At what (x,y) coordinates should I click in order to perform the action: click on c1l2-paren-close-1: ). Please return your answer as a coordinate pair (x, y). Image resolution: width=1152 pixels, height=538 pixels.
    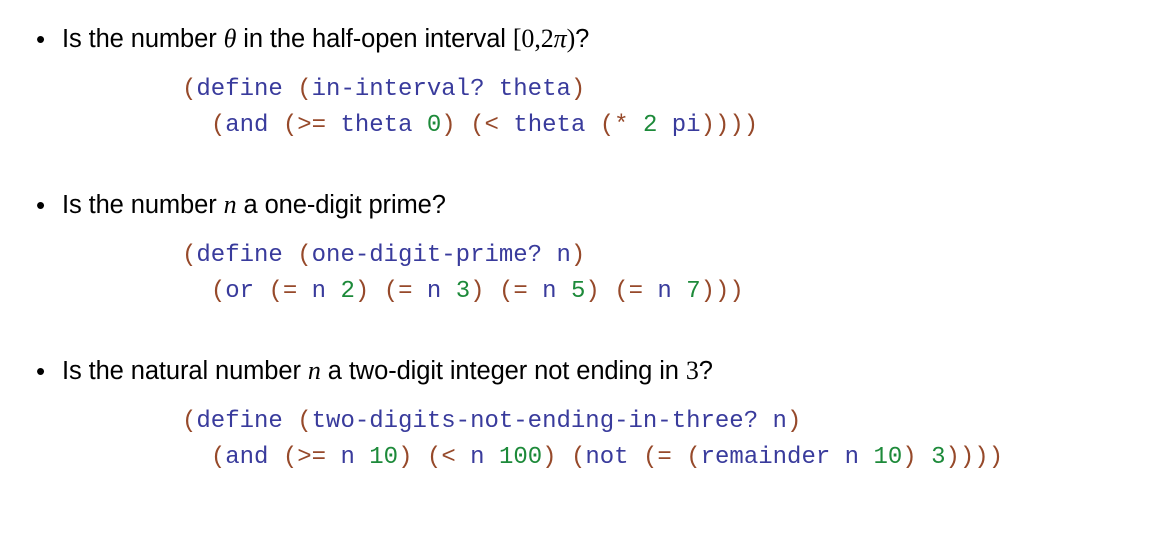
    Looking at the image, I should click on (448, 125).